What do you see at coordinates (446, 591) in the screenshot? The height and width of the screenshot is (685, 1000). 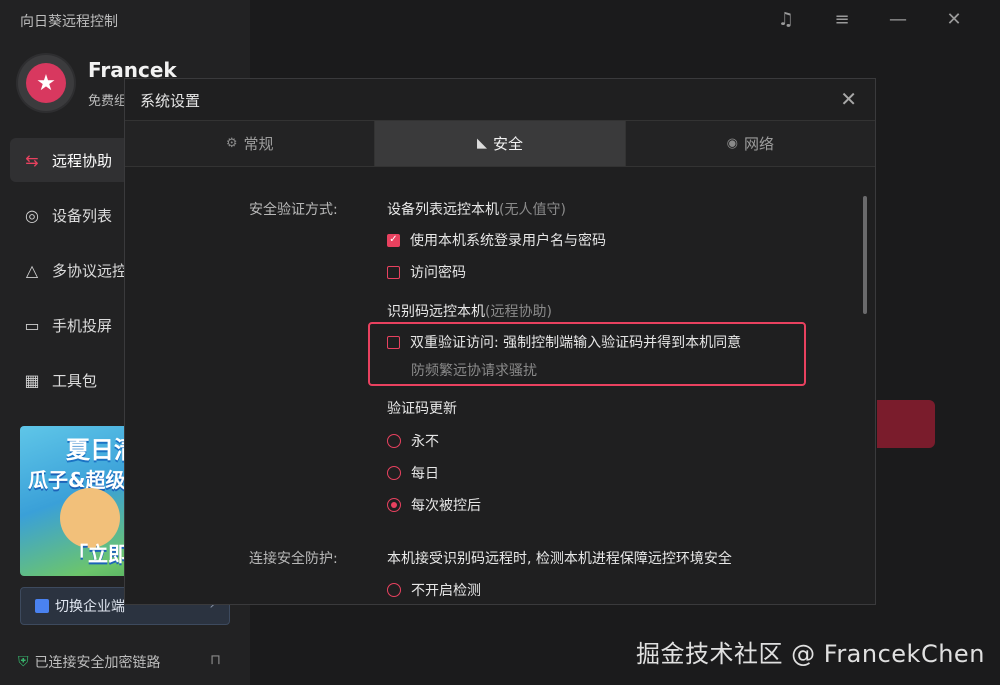 I see `radio-label: 不开启检测` at bounding box center [446, 591].